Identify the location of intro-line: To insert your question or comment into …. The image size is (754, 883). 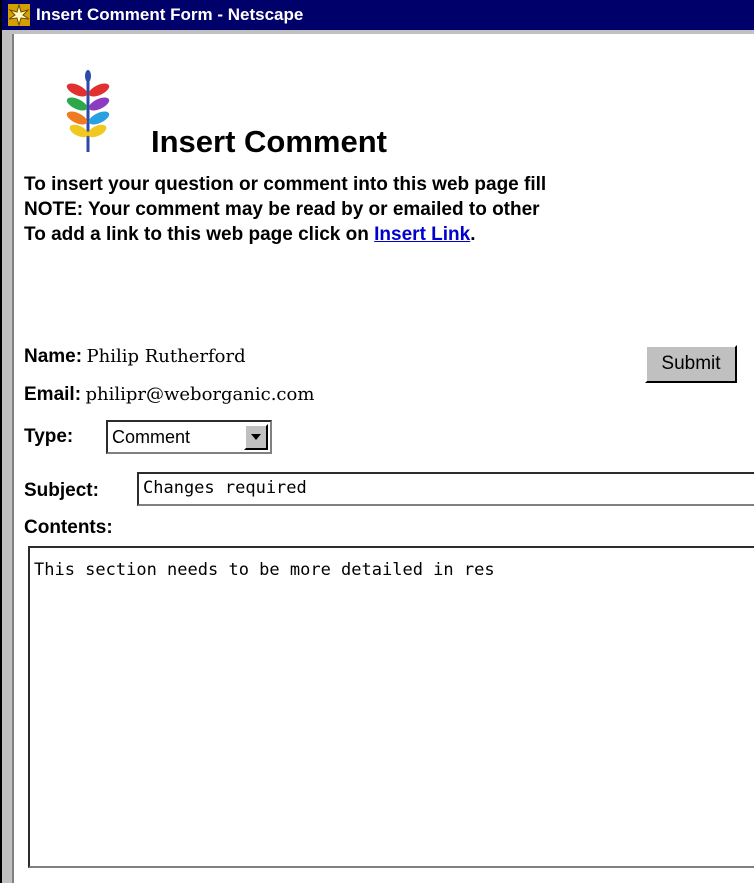
(285, 184).